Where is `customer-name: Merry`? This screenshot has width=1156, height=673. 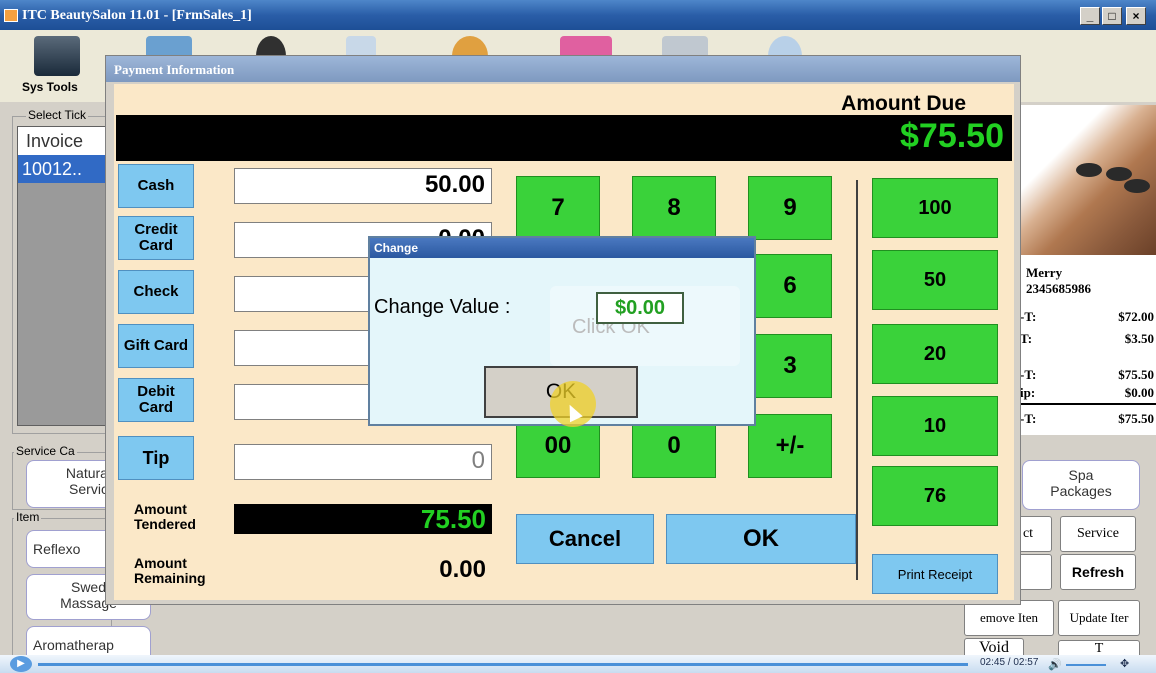
customer-name: Merry is located at coordinates (1044, 272).